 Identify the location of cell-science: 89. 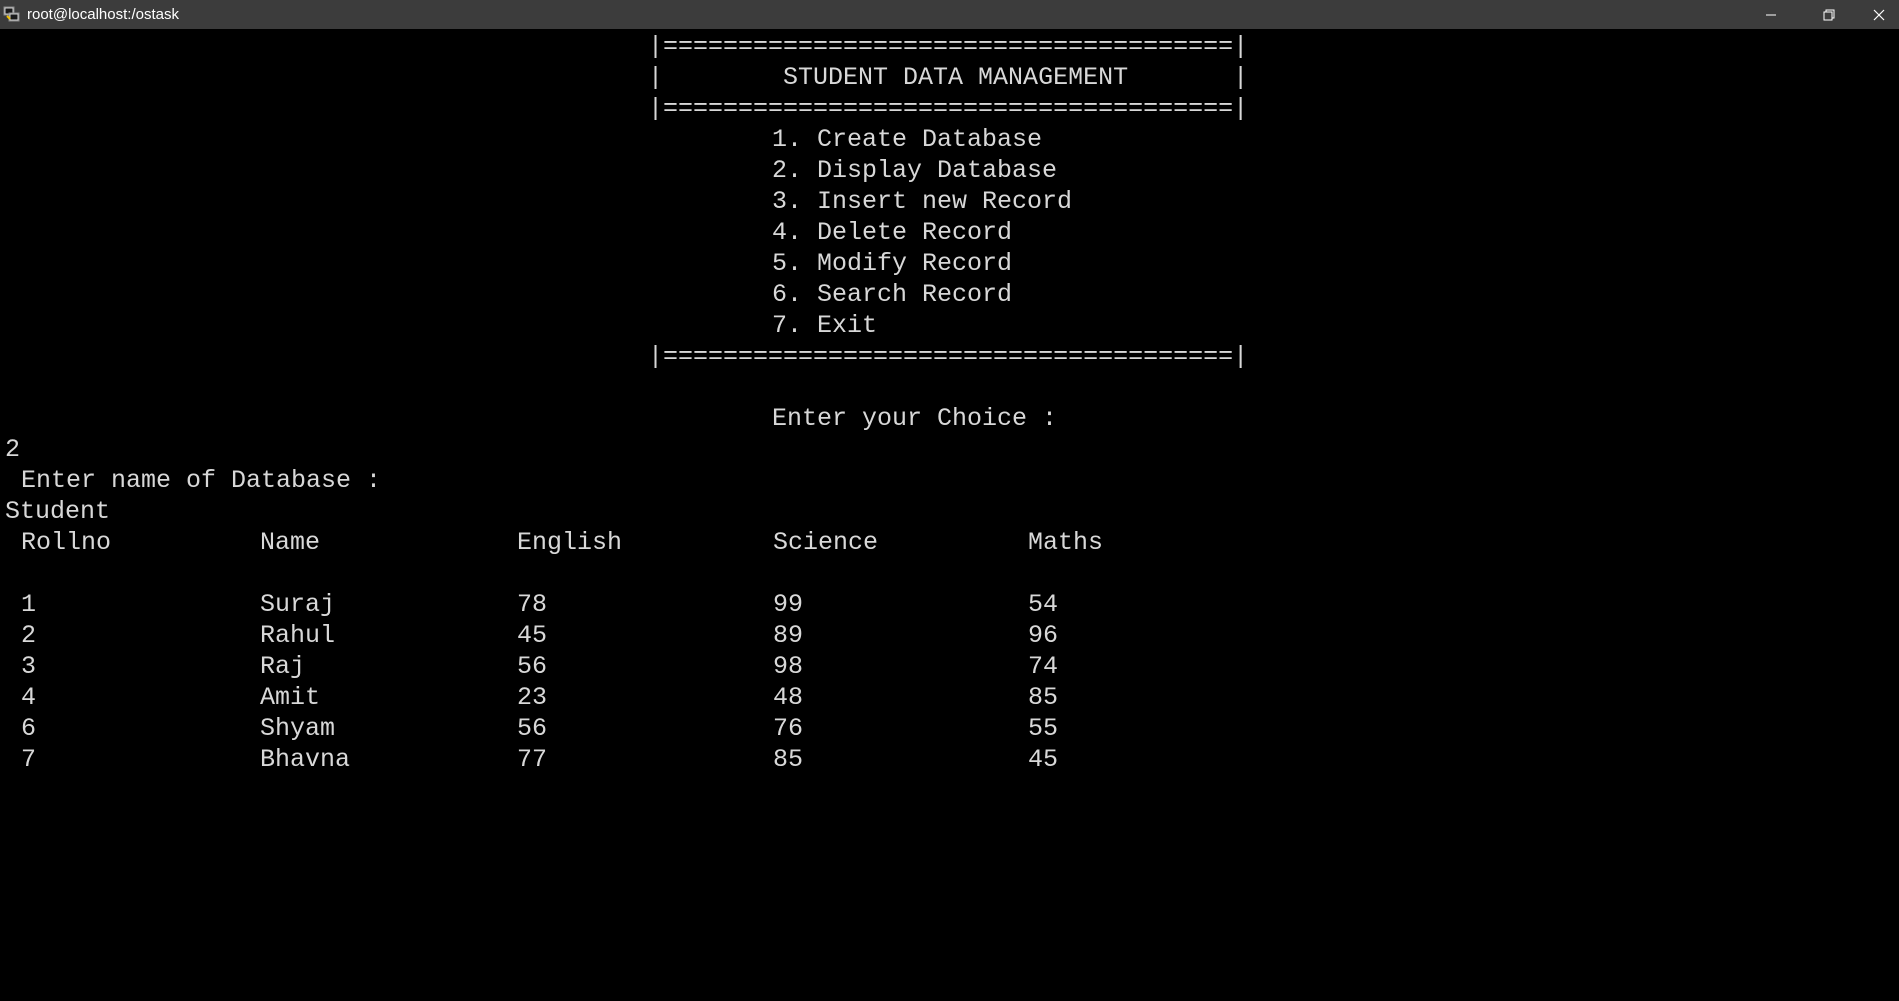
(788, 635).